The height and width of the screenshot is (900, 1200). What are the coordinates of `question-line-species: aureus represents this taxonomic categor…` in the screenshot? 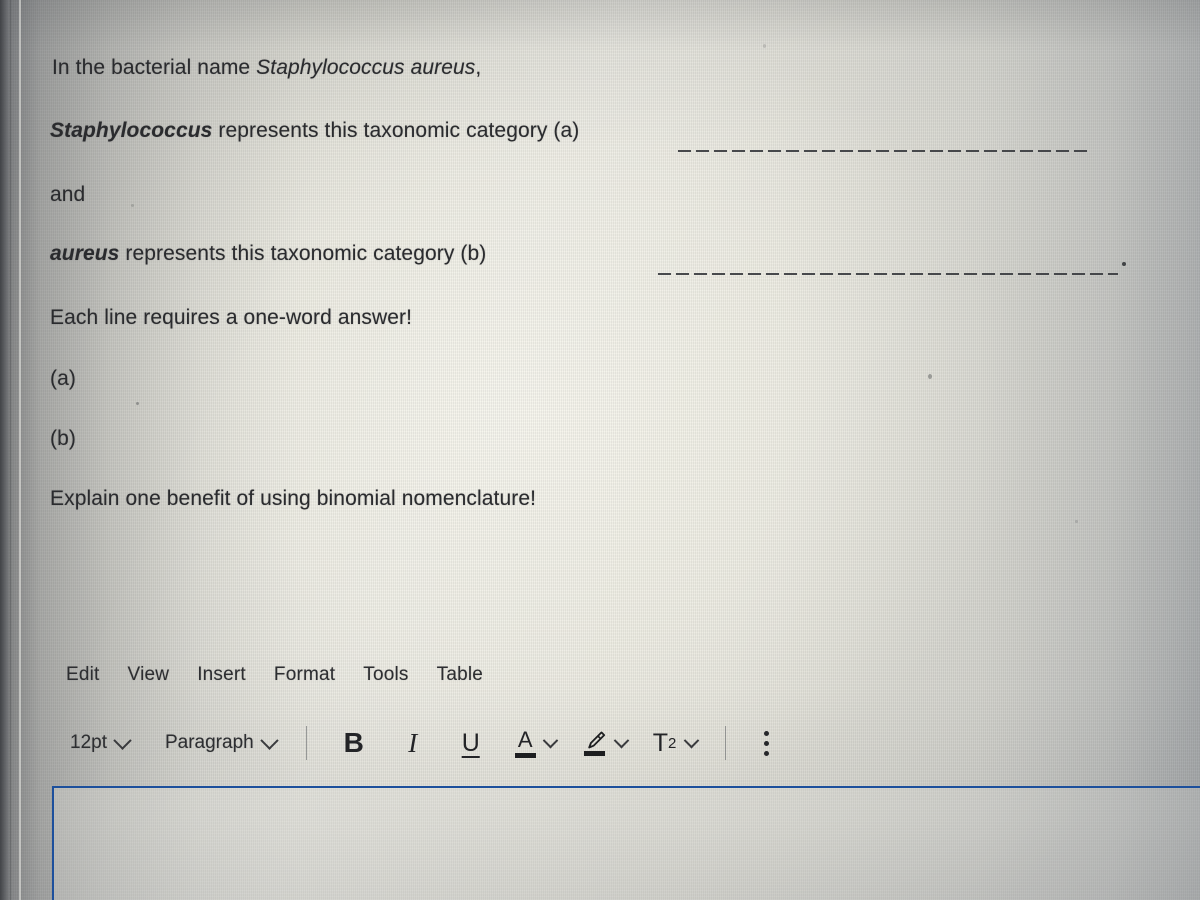 It's located at (268, 254).